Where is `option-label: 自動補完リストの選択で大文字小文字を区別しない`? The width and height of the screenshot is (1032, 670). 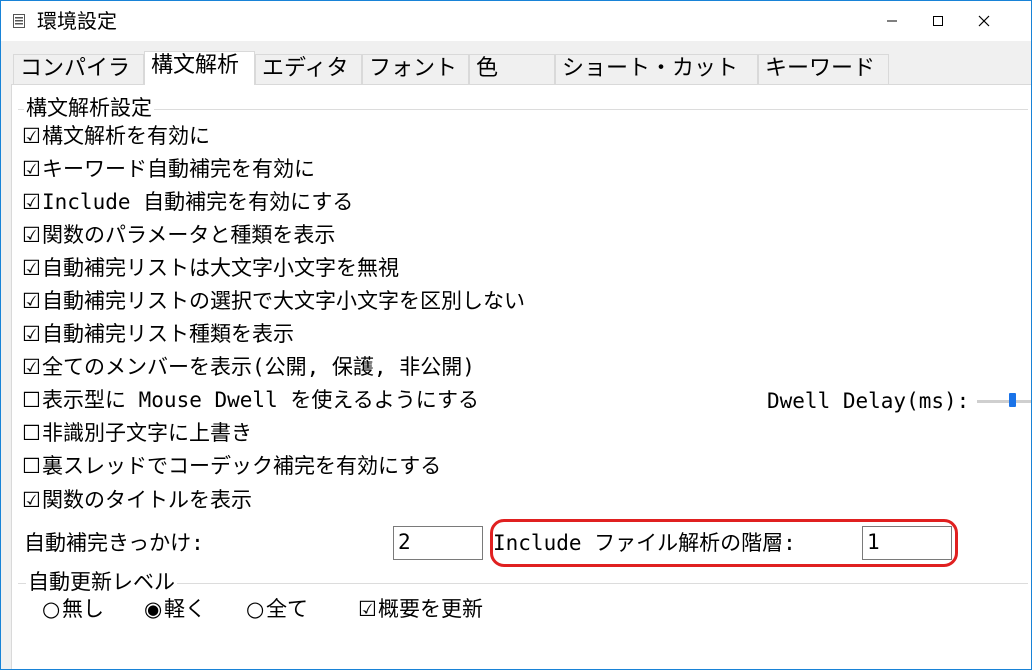
option-label: 自動補完リストの選択で大文字小文字を区別しない is located at coordinates (283, 301).